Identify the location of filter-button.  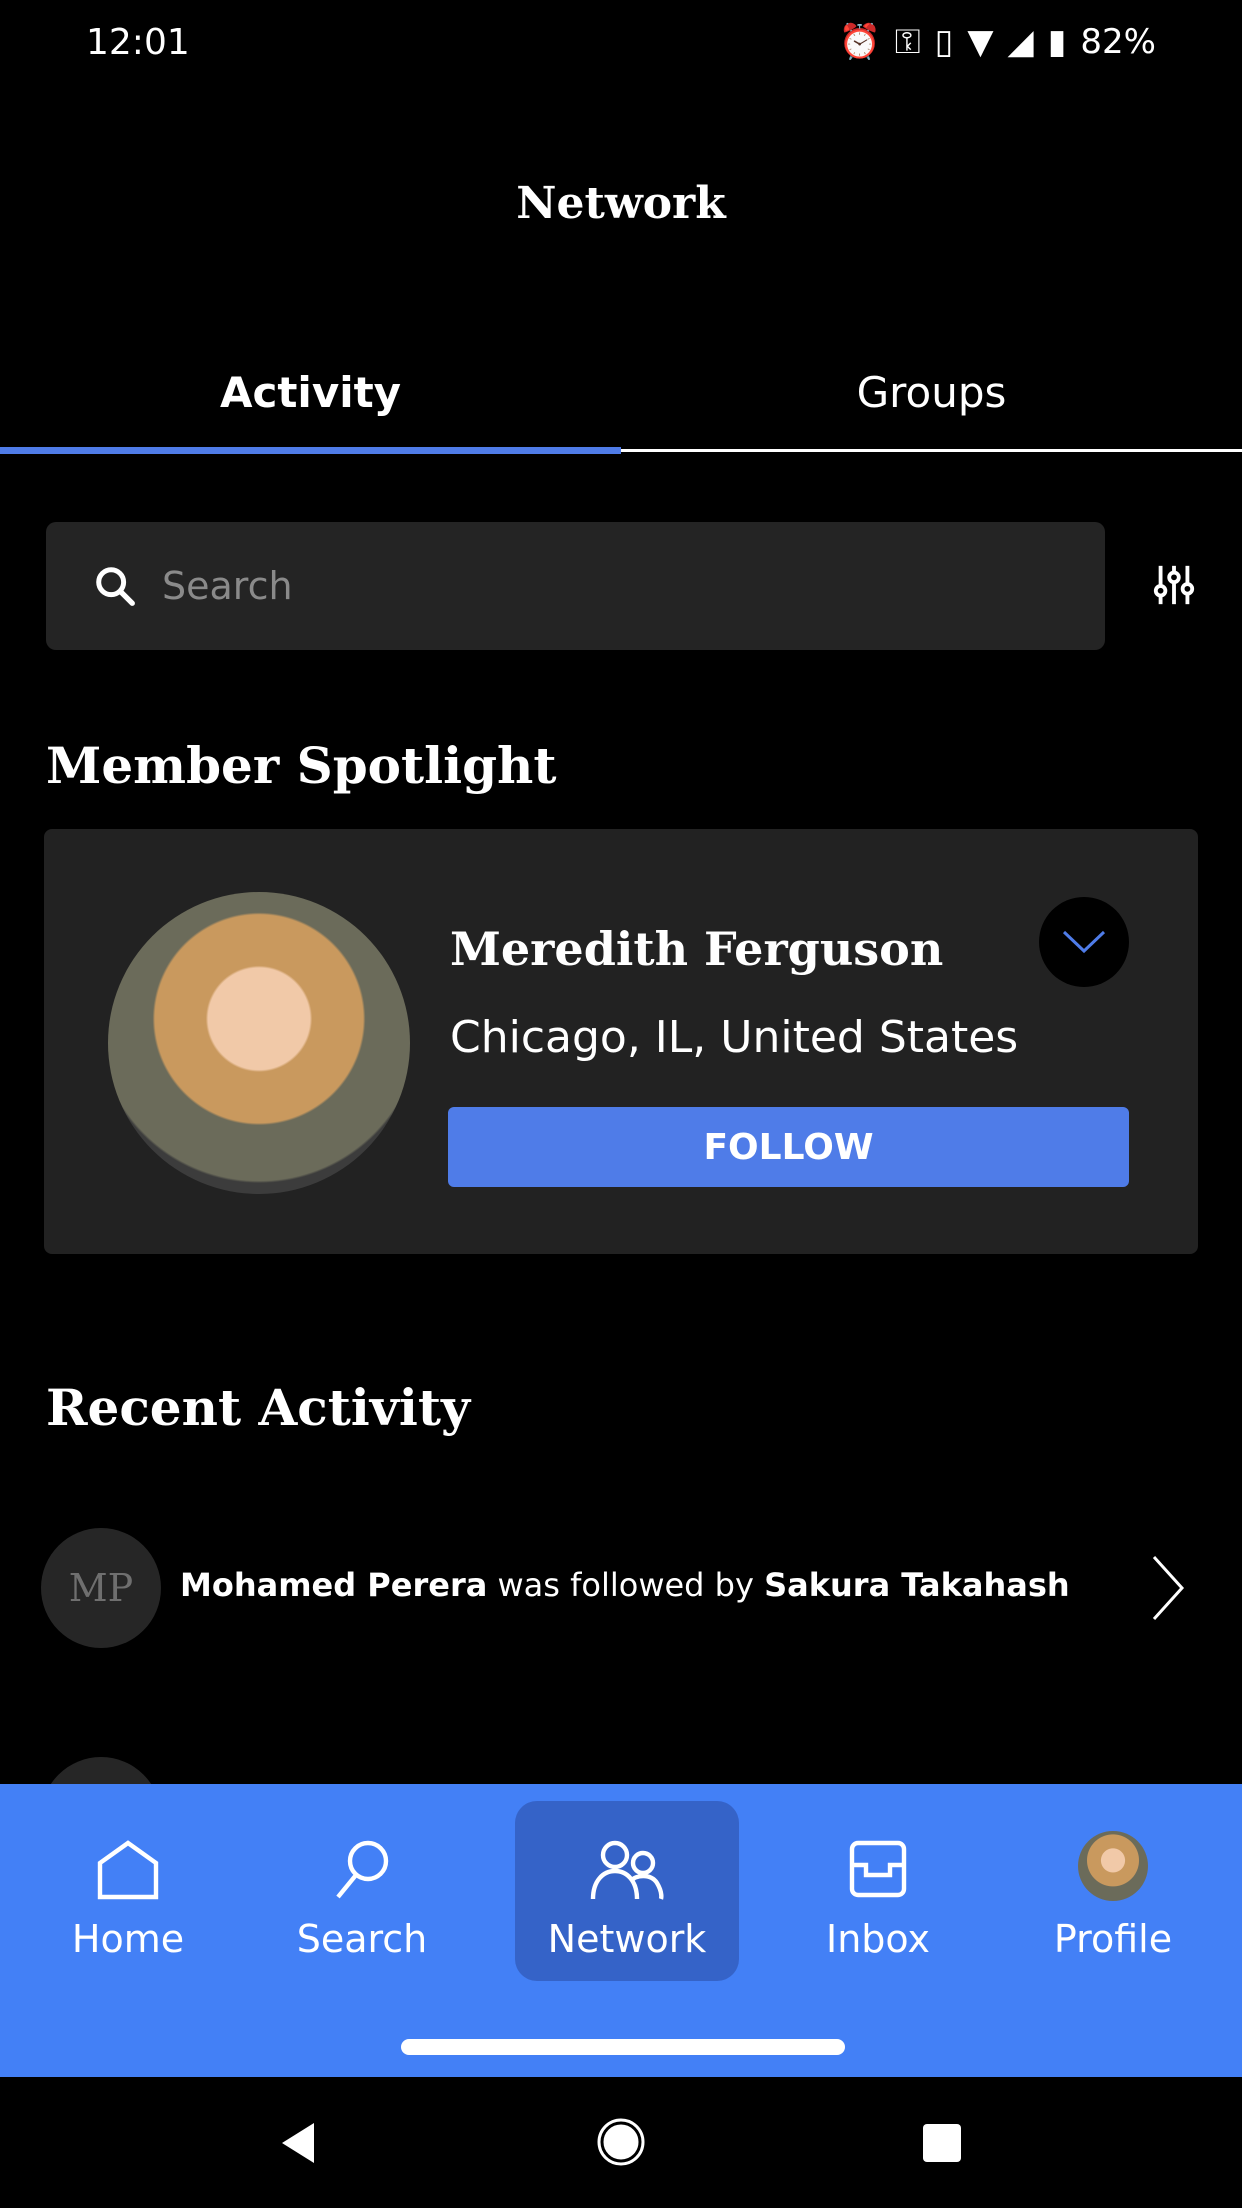
(1174, 587).